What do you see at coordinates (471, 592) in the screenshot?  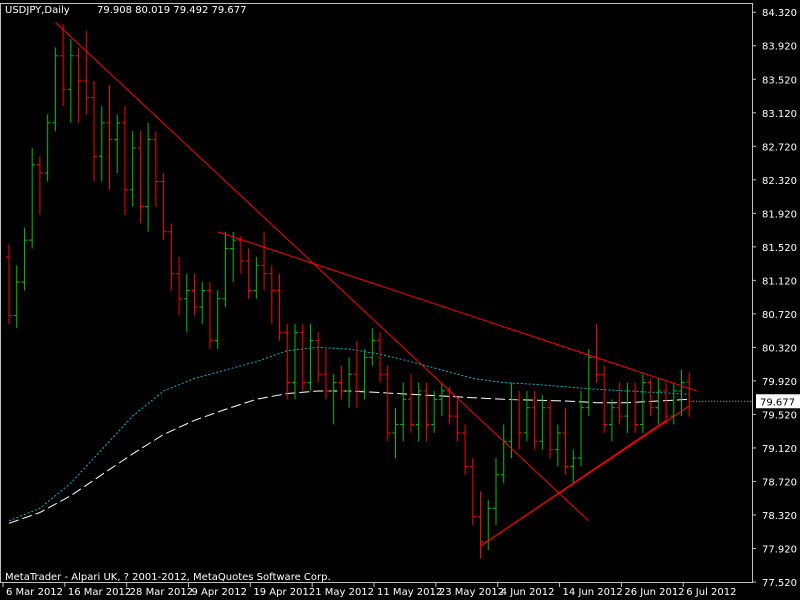 I see `x-tick-label: 23 May 2012` at bounding box center [471, 592].